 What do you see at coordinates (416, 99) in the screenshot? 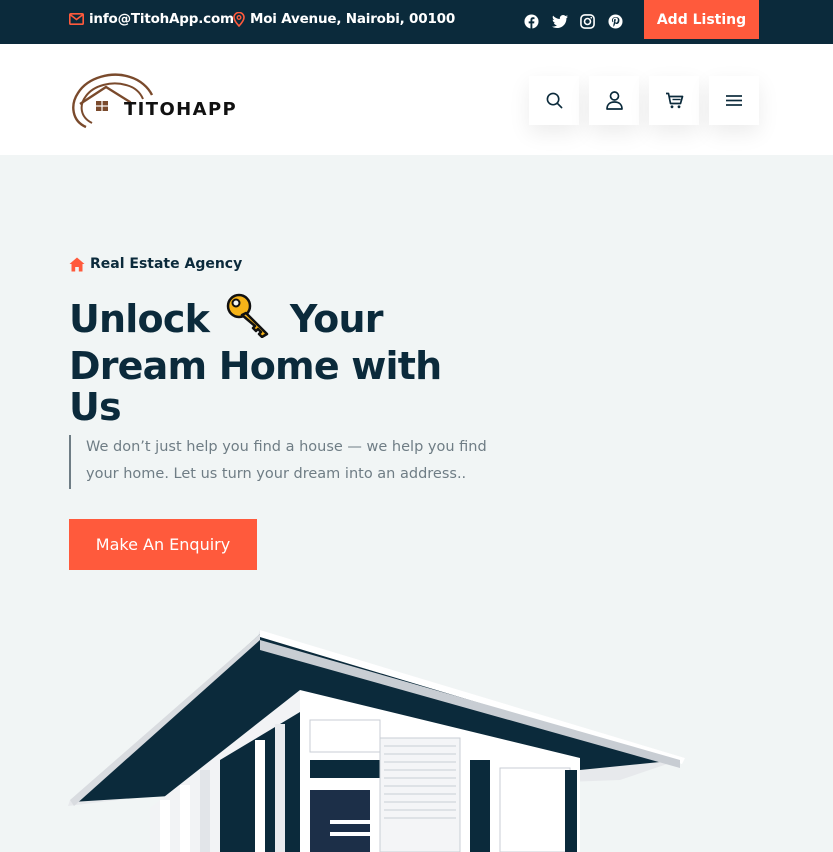
I see `site-header: TITOHAPP` at bounding box center [416, 99].